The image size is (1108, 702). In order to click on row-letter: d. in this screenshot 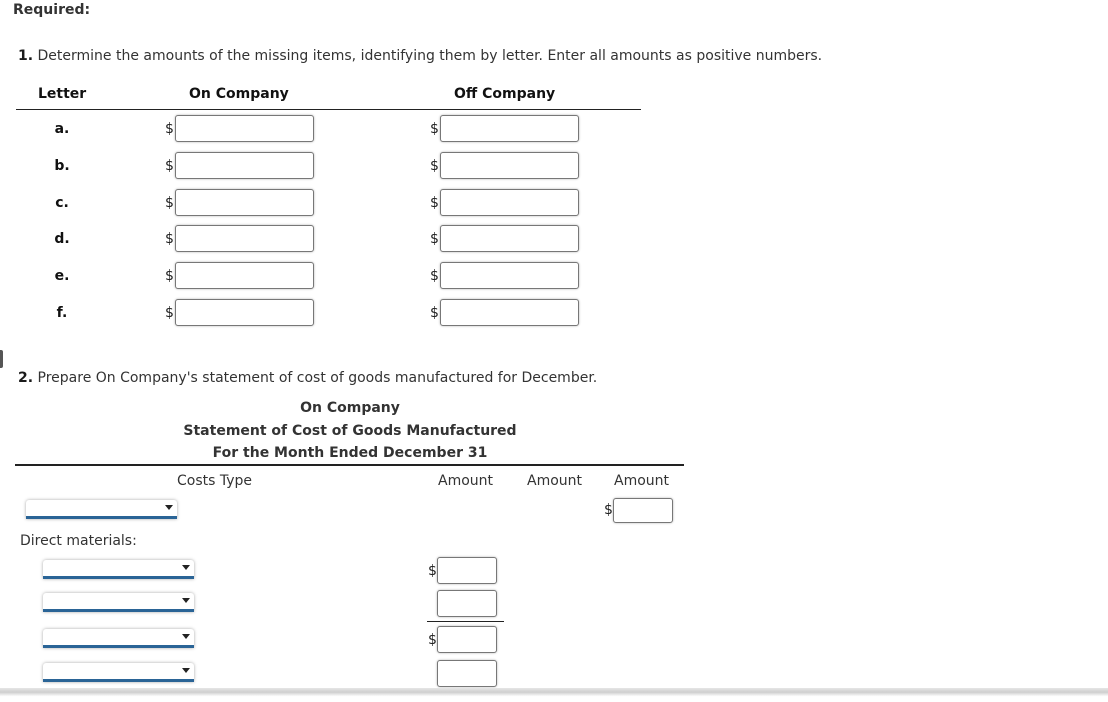, I will do `click(62, 239)`.